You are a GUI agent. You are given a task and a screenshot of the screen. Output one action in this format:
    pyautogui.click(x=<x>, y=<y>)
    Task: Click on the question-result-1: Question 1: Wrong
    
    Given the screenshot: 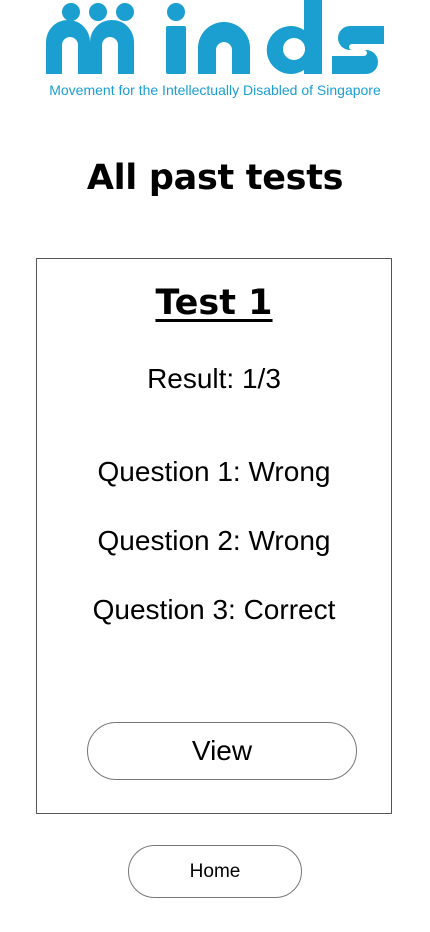 What is the action you would take?
    pyautogui.click(x=214, y=471)
    